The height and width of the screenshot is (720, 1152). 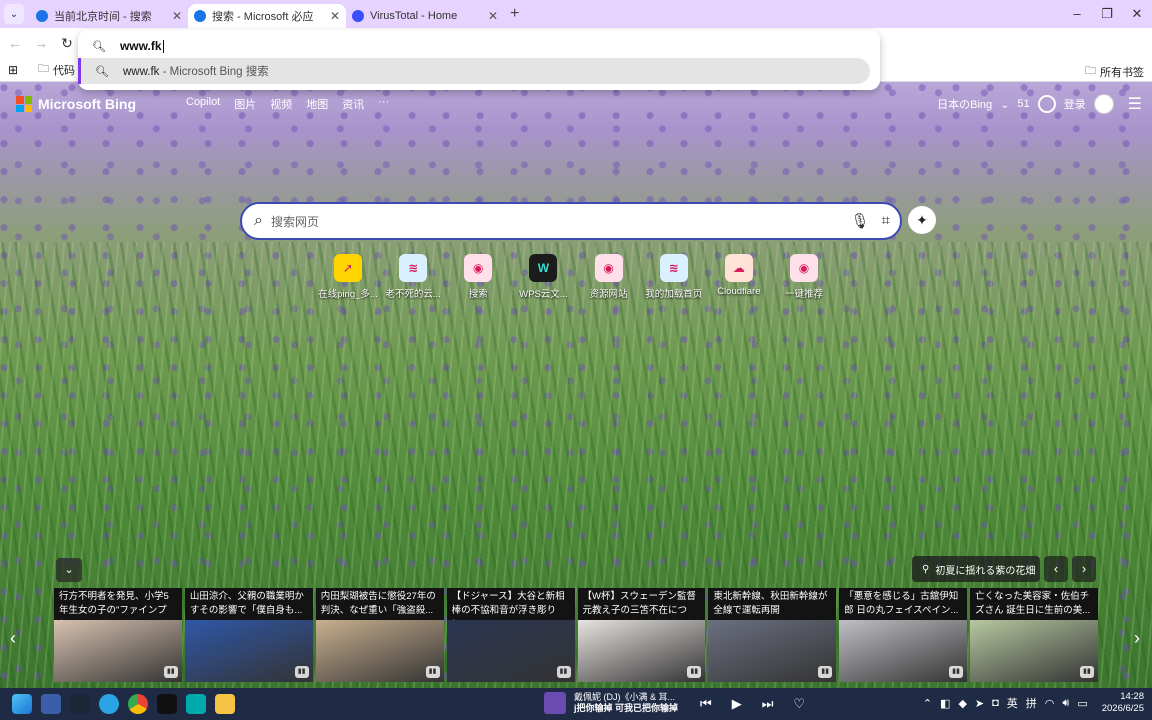 I want to click on news-card: 行方不明者を発見、小学5年生女の子の"ファインプレ... ▮▮, so click(x=118, y=635).